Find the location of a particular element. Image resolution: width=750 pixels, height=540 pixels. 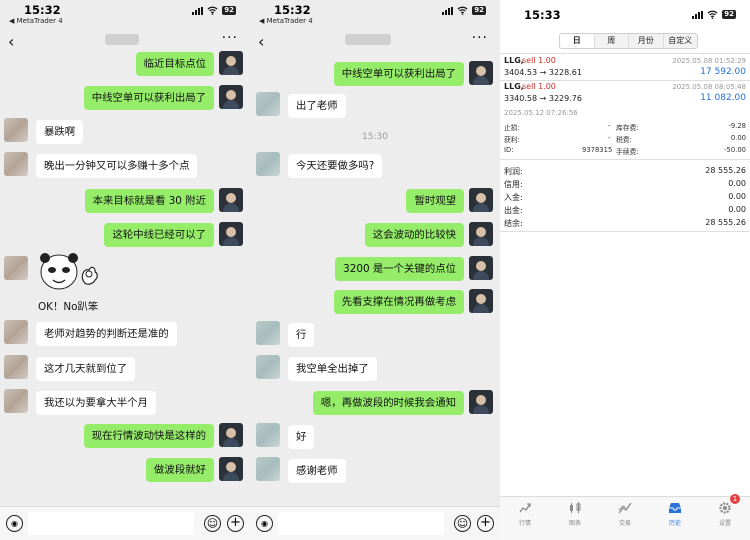

message-bubble-out: 这会波动的比较快 is located at coordinates (414, 235).